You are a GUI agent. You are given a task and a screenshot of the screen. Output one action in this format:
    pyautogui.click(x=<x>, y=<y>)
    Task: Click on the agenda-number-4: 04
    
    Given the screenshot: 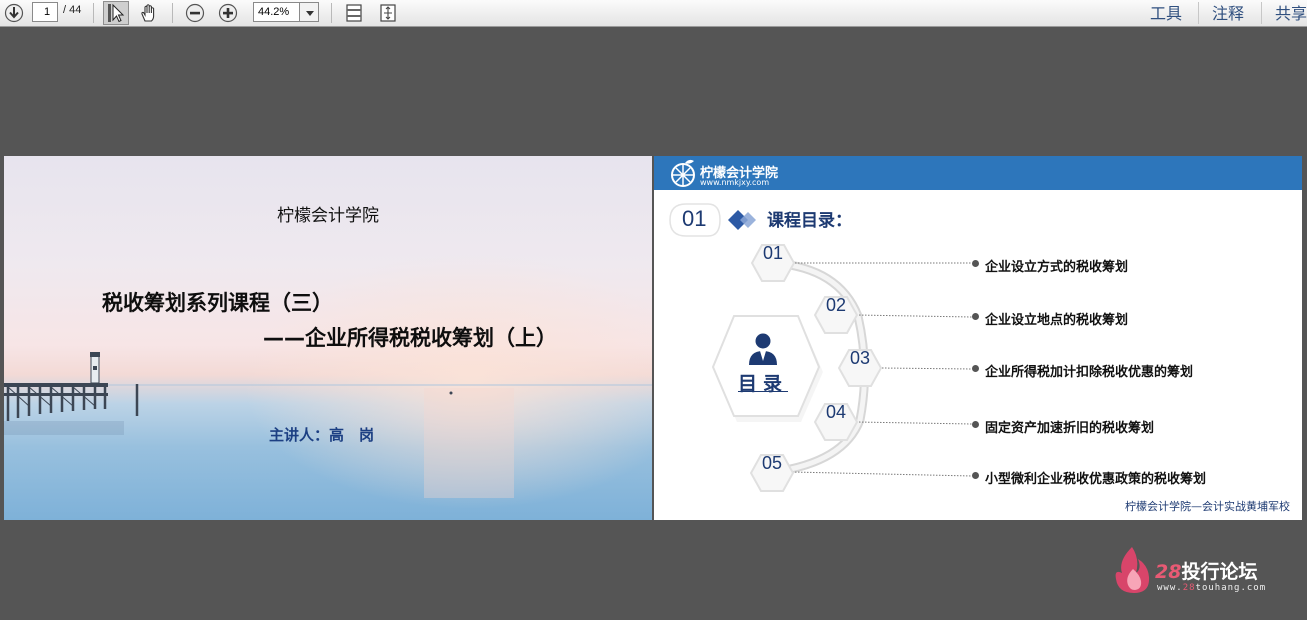 What is the action you would take?
    pyautogui.click(x=836, y=422)
    